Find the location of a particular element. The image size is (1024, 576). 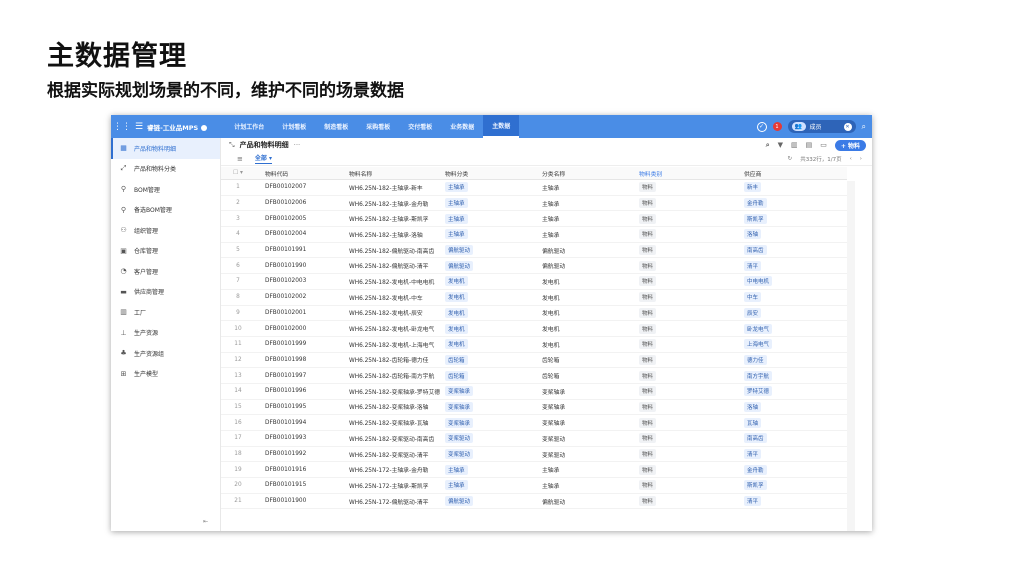

refresh-icon: ↻ is located at coordinates (790, 159).